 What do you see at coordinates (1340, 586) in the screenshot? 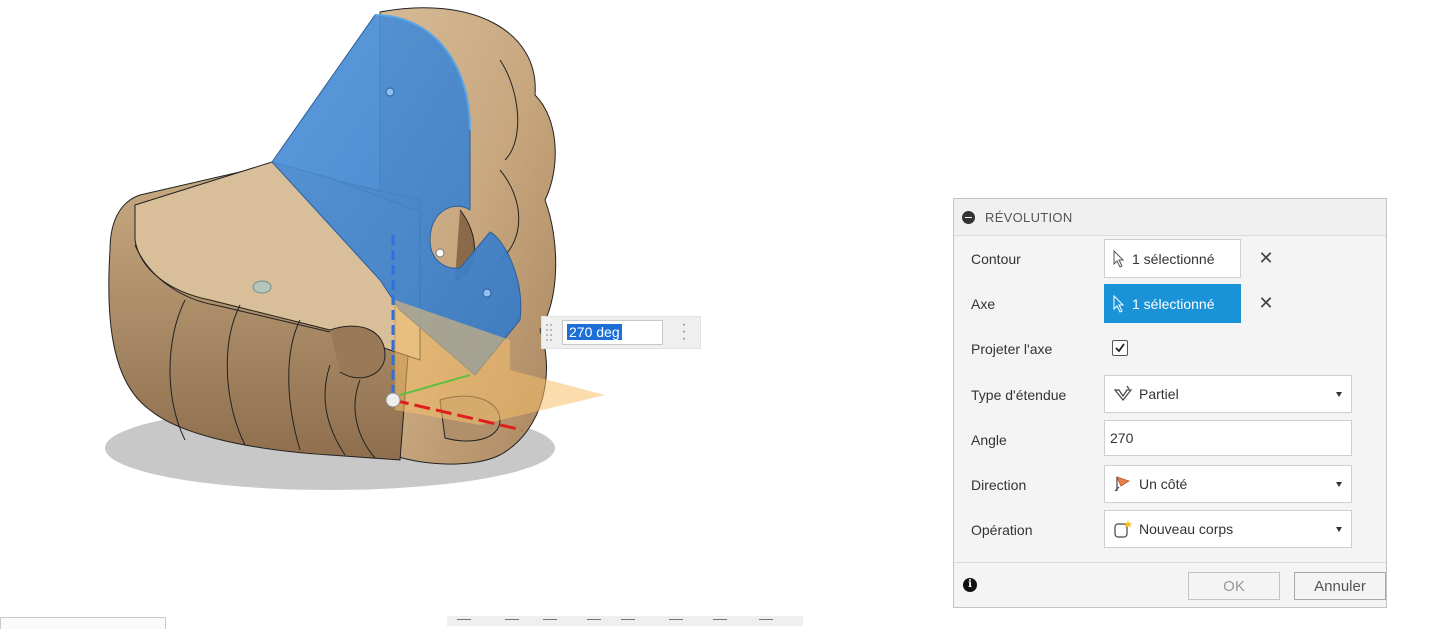
I see `cancel-button: Annuler` at bounding box center [1340, 586].